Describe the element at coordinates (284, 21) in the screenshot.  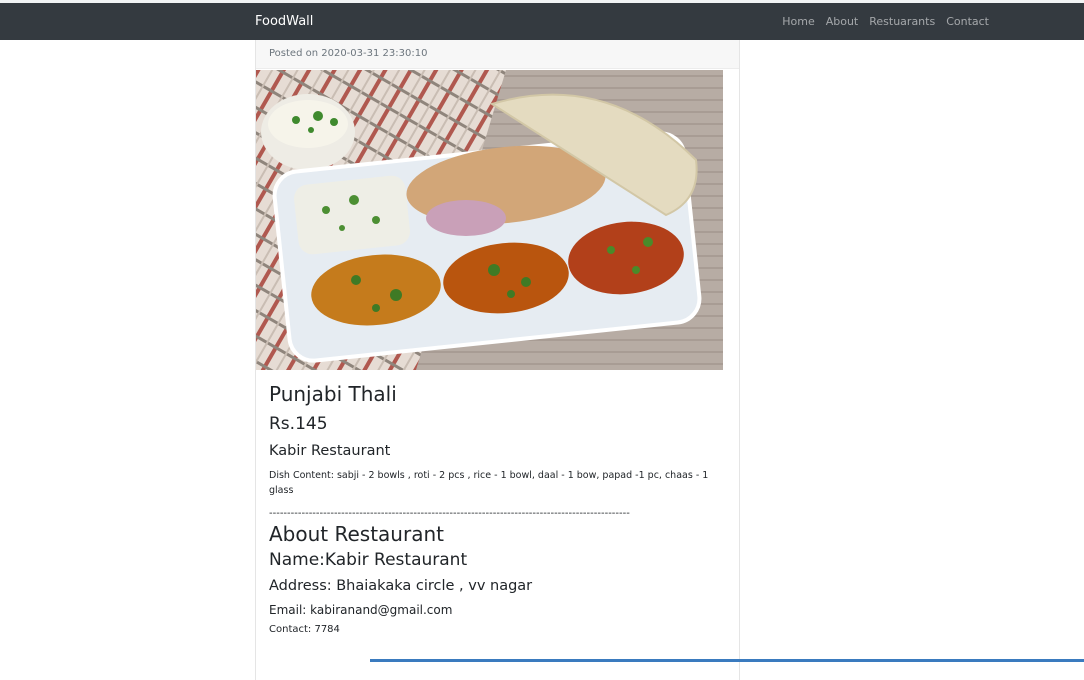
I see `navbar-brand: FoodWall` at that location.